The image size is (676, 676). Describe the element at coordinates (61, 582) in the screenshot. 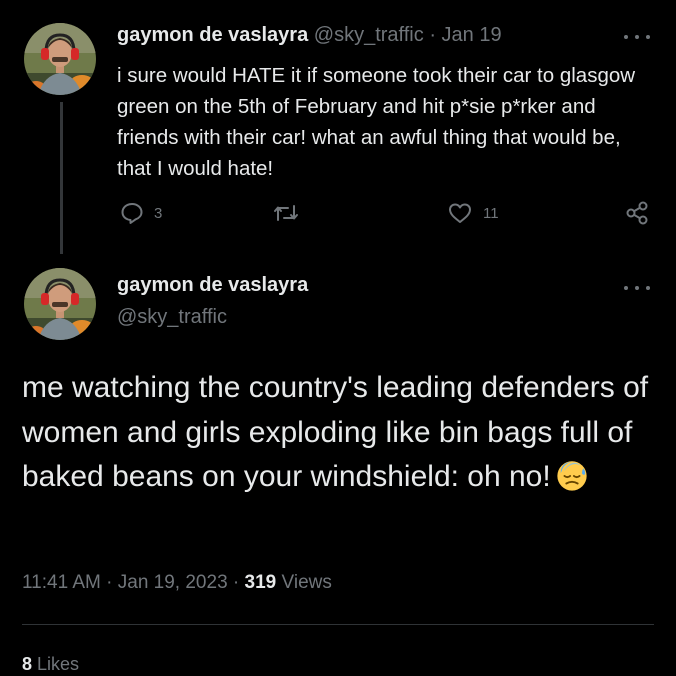

I see `tweet-time: 11:41 AM` at that location.